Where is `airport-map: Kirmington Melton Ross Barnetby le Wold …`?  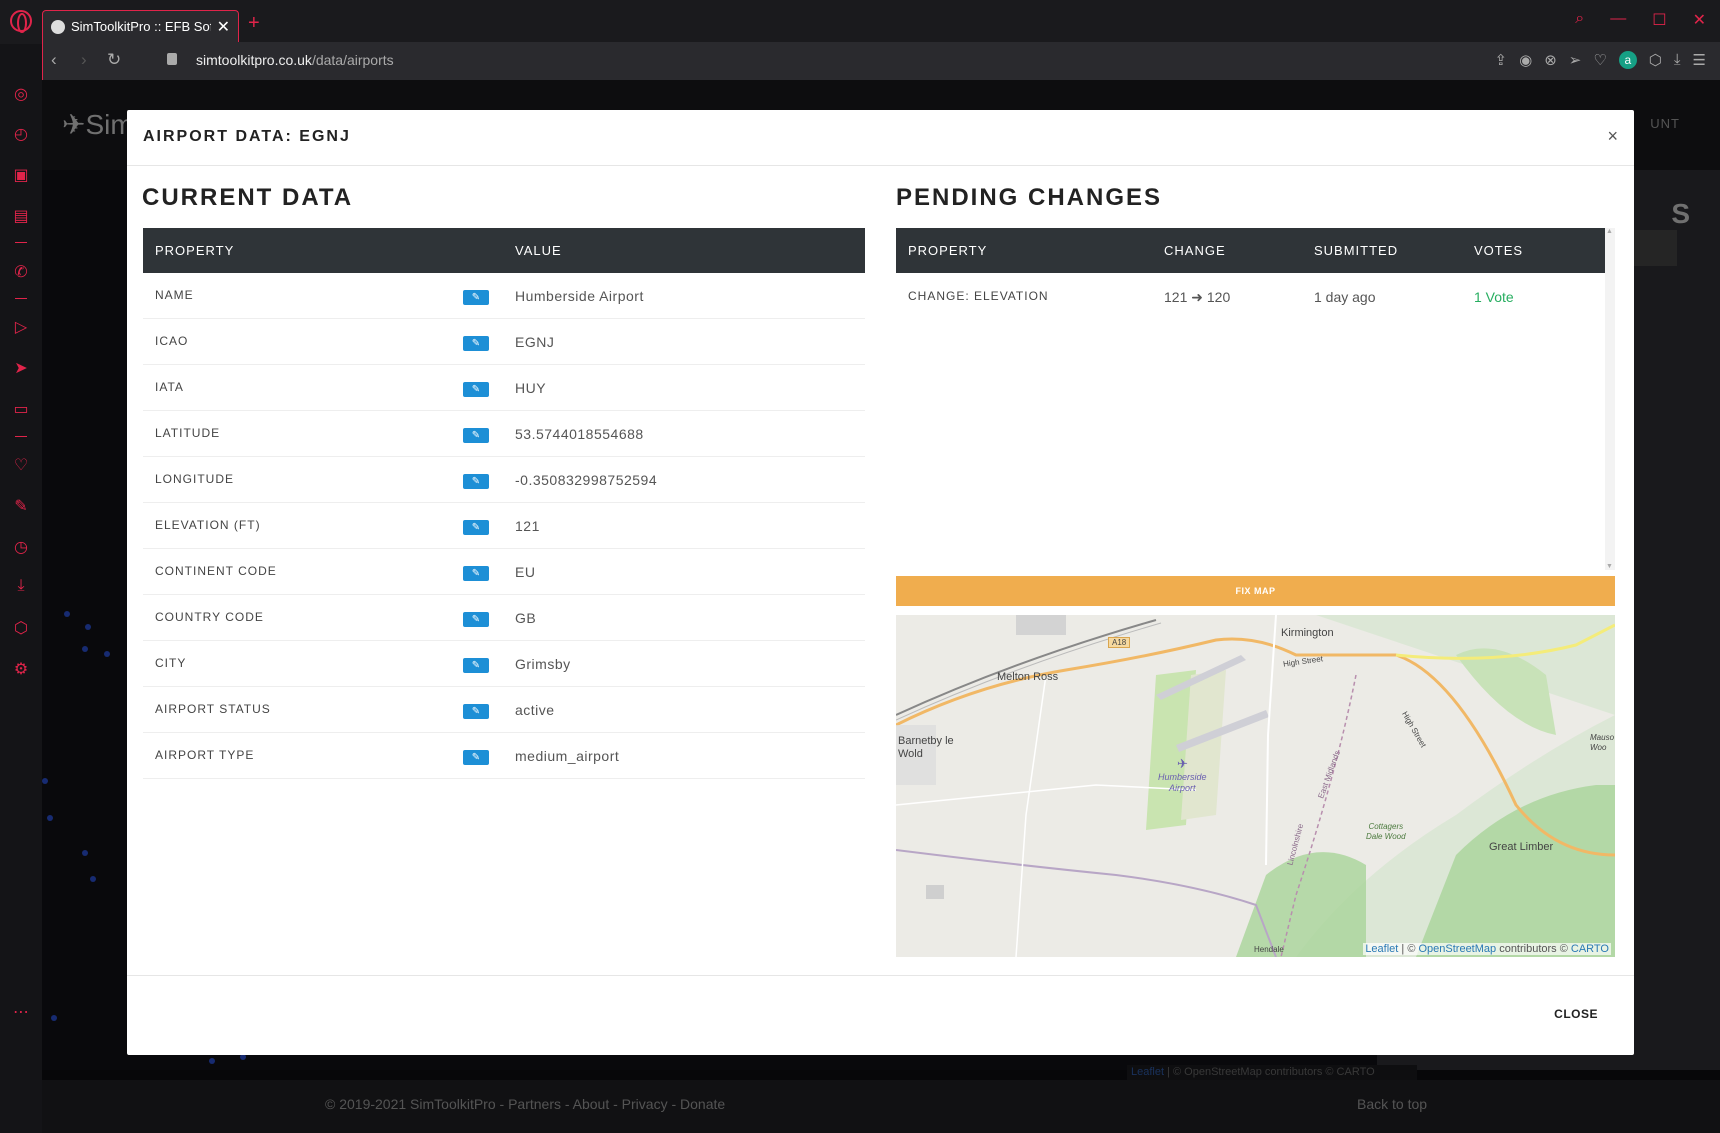 airport-map: Kirmington Melton Ross Barnetby le Wold … is located at coordinates (1255, 786).